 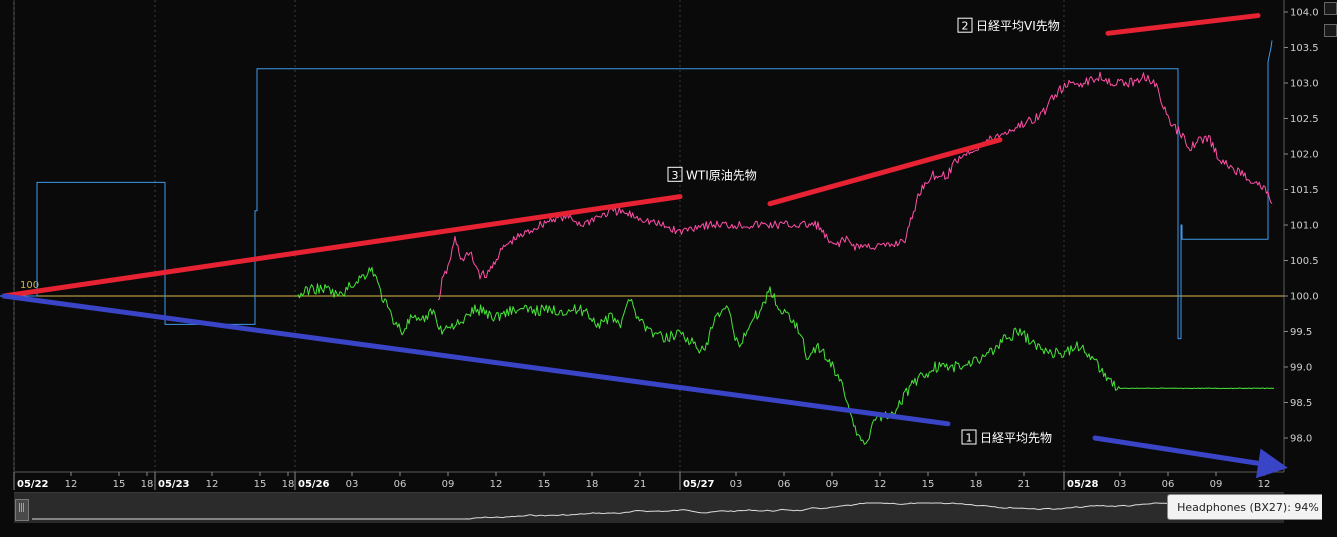 What do you see at coordinates (675, 175) in the screenshot?
I see `annotation-number: 3` at bounding box center [675, 175].